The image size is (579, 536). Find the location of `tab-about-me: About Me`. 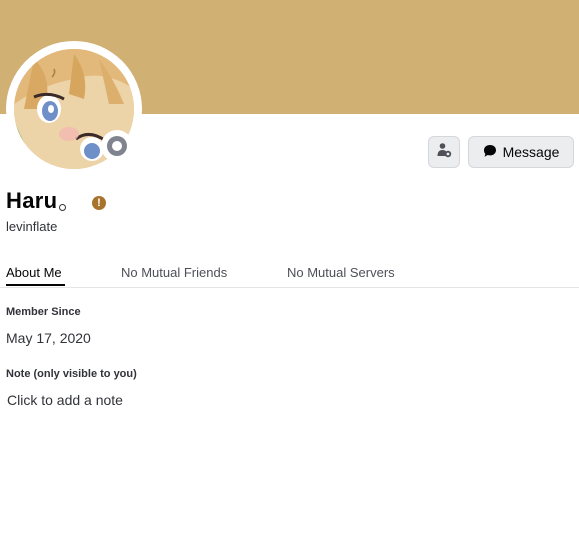

tab-about-me: About Me is located at coordinates (34, 272).